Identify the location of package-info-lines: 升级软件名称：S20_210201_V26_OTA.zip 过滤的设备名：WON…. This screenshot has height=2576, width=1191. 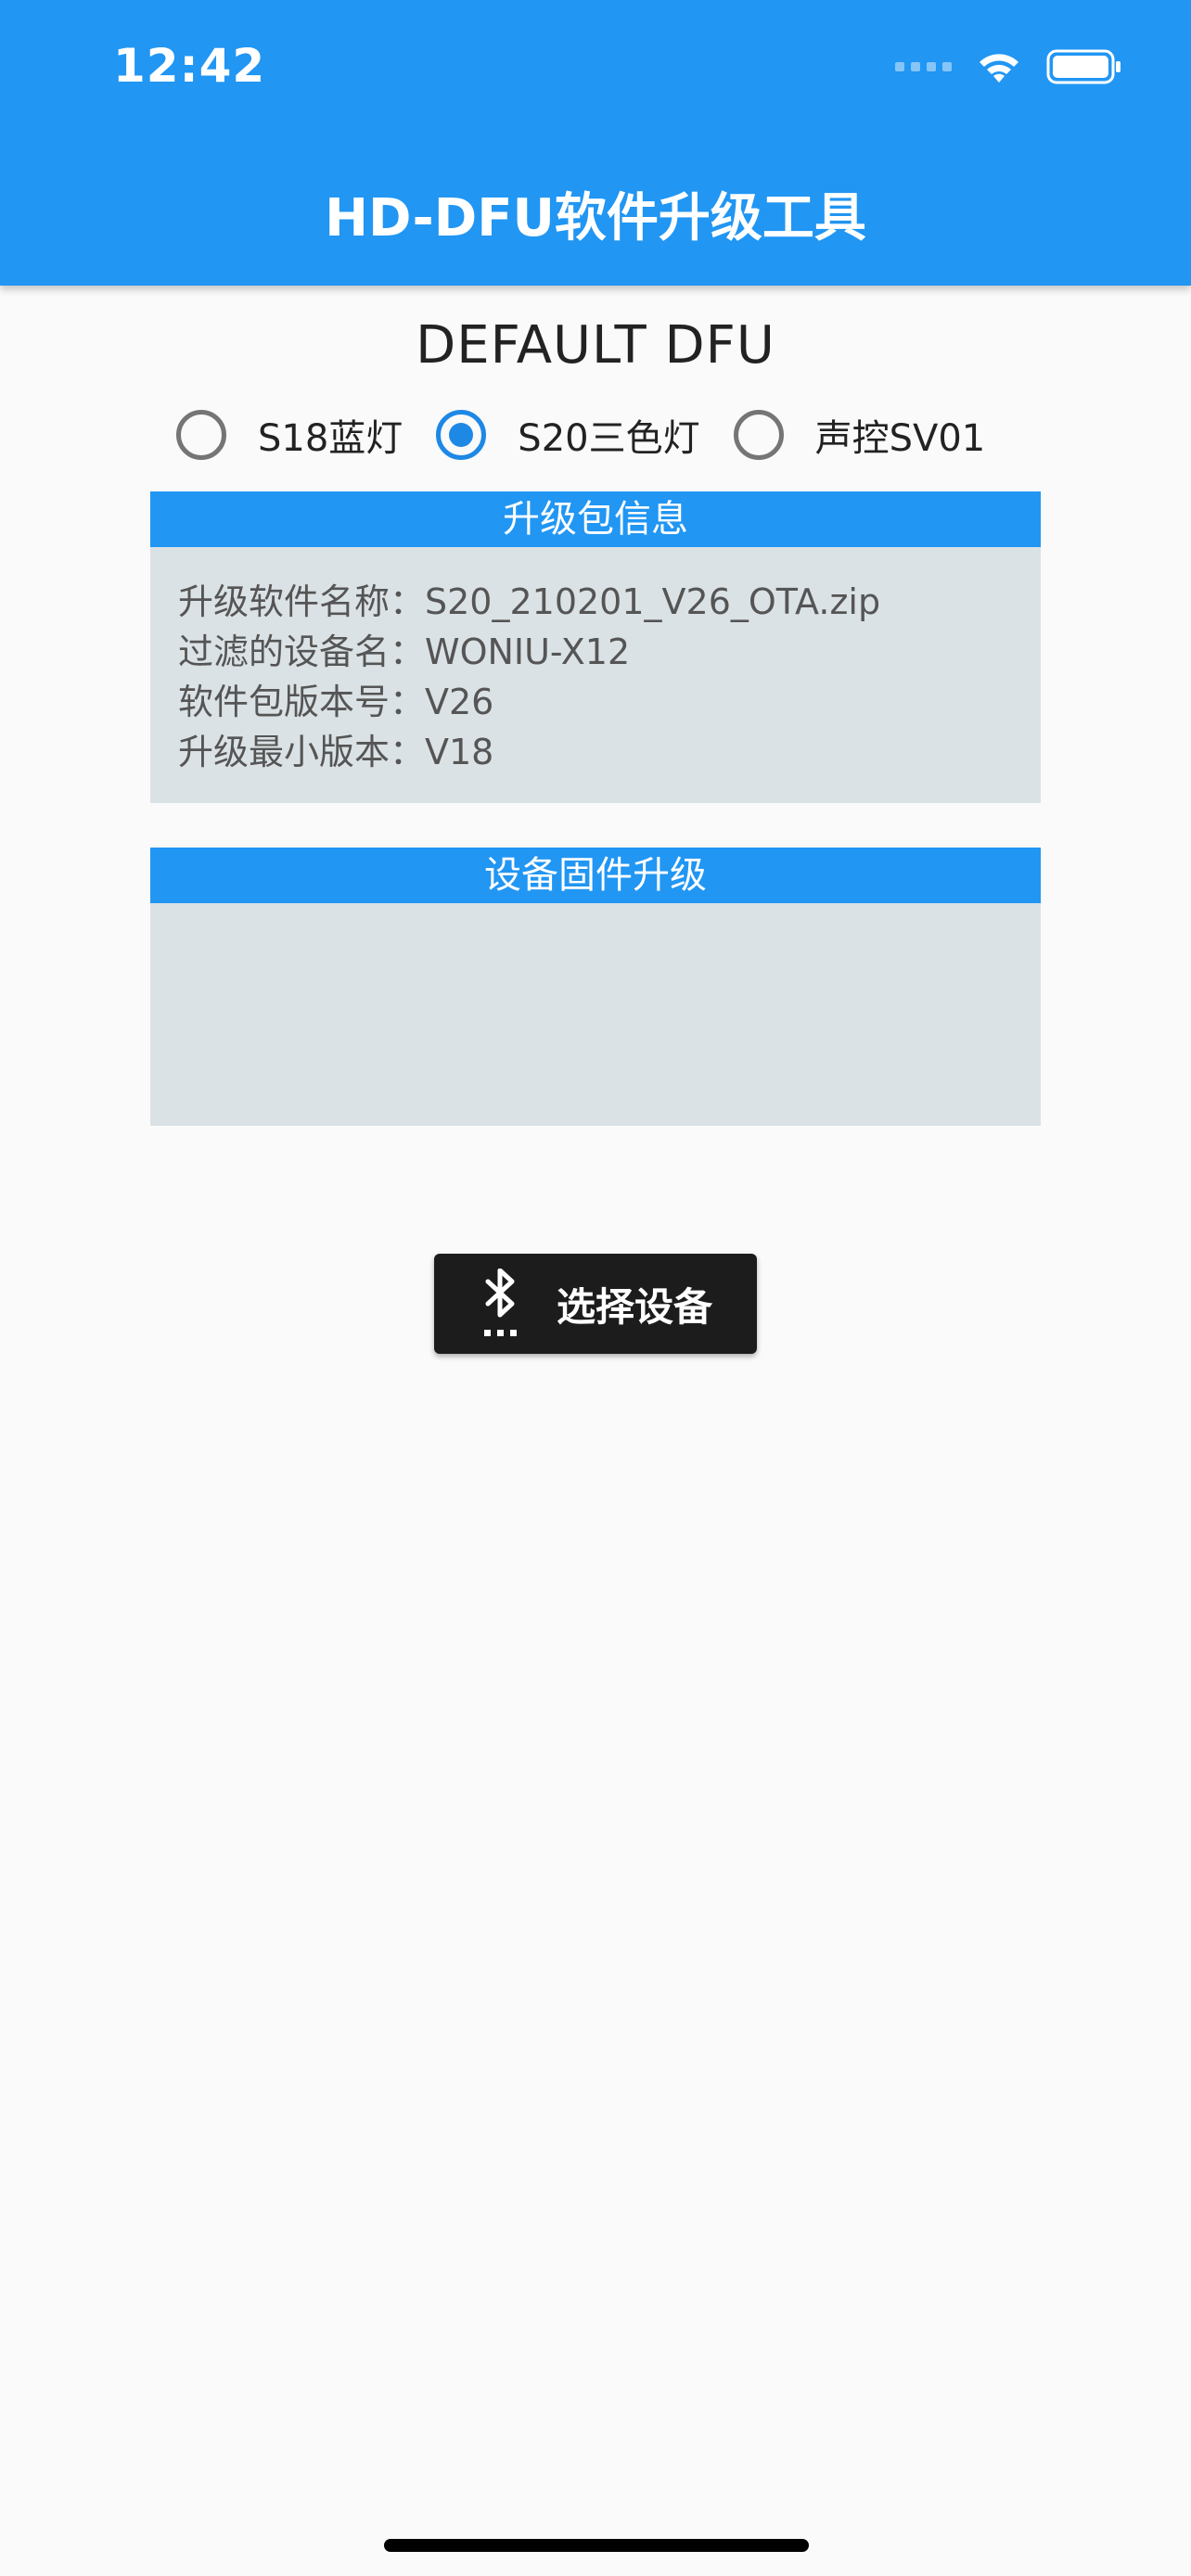
(595, 662).